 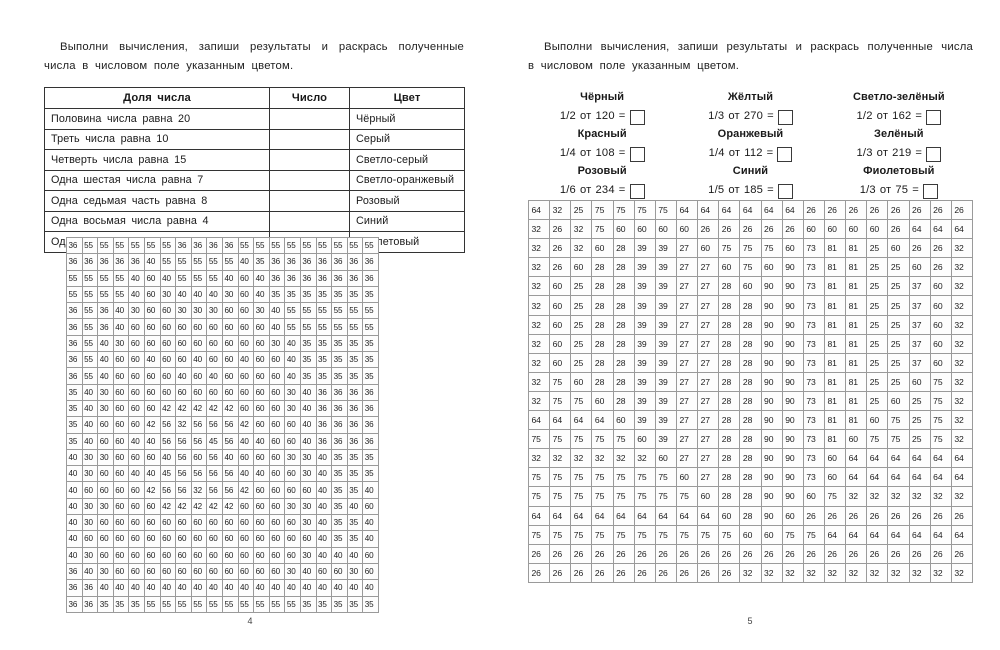 What do you see at coordinates (644, 248) in the screenshot?
I see `grid-cell: 39` at bounding box center [644, 248].